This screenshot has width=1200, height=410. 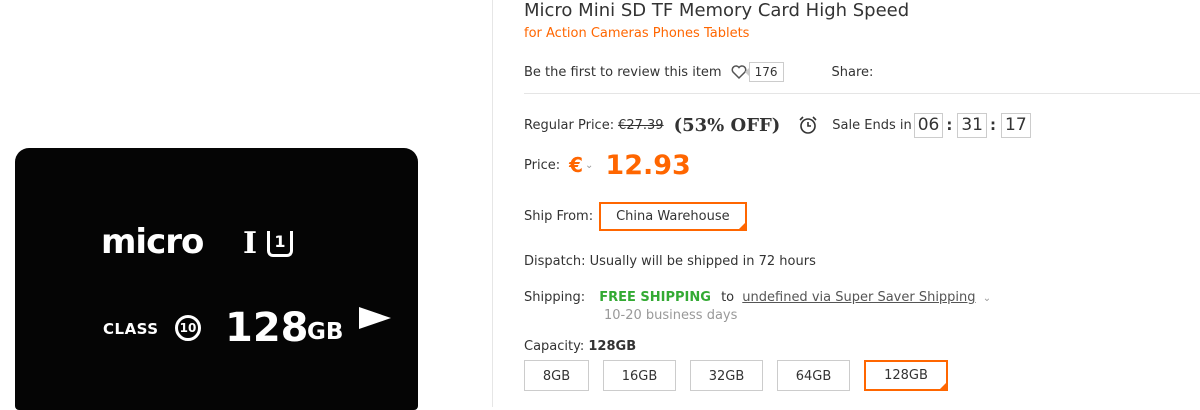 I want to click on ship-from-row: Ship From: China Warehouse, so click(x=635, y=216).